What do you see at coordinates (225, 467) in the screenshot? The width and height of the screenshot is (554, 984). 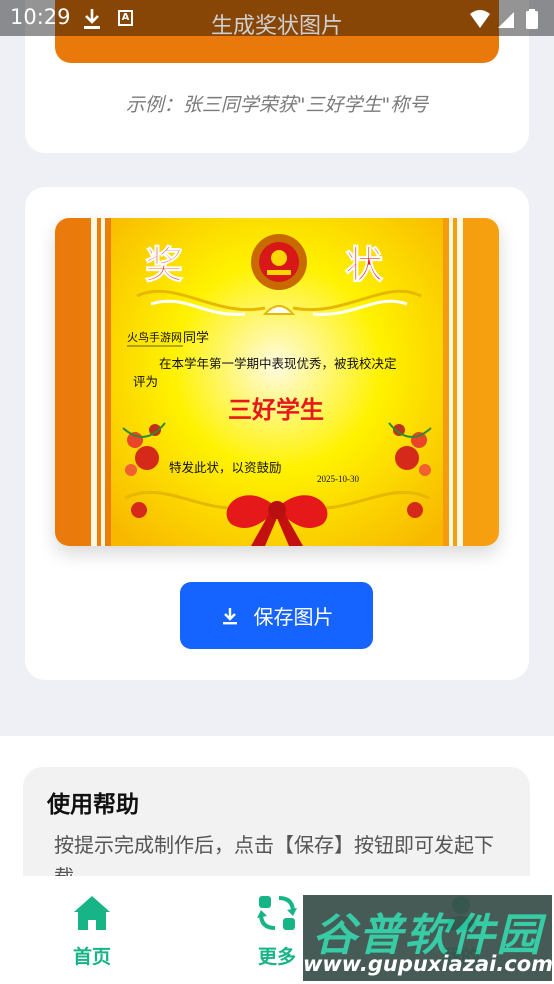 I see `cert-closing: 特发此状，以资鼓励` at bounding box center [225, 467].